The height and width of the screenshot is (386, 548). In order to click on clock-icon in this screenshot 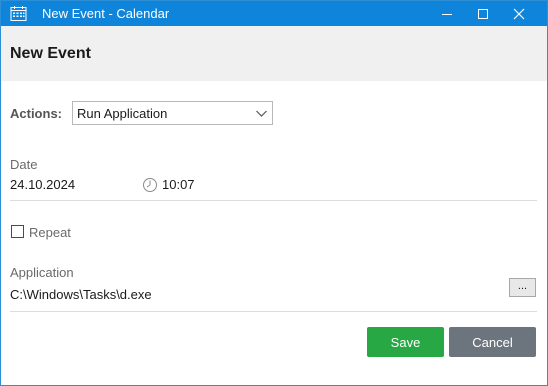, I will do `click(150, 185)`.